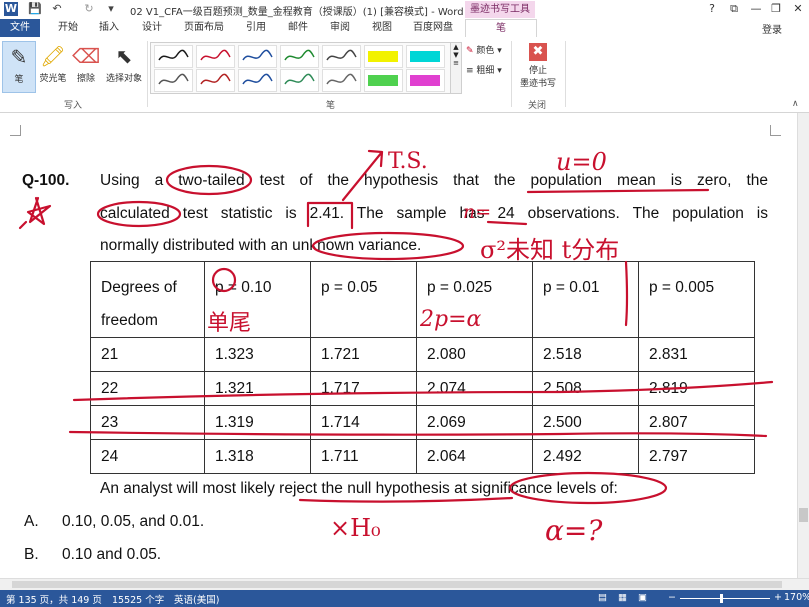 The image size is (809, 607). Describe the element at coordinates (89, 9) in the screenshot. I see `redo-icon: ↻` at that location.